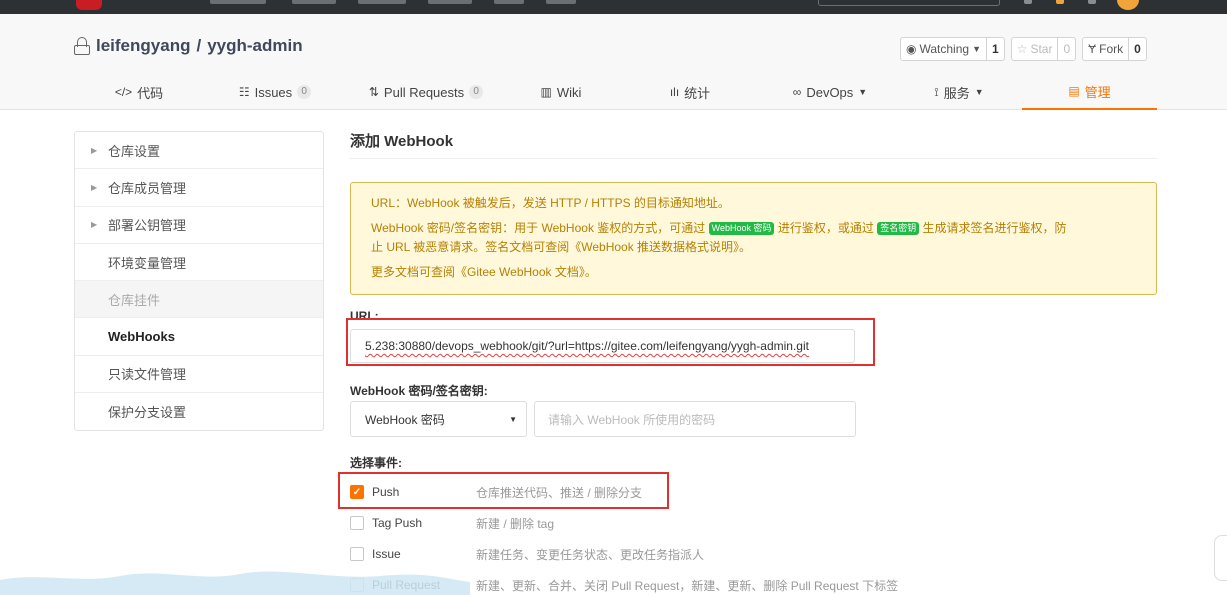 The width and height of the screenshot is (1227, 595). What do you see at coordinates (143, 46) in the screenshot?
I see `repo-owner-link: leifengyang` at bounding box center [143, 46].